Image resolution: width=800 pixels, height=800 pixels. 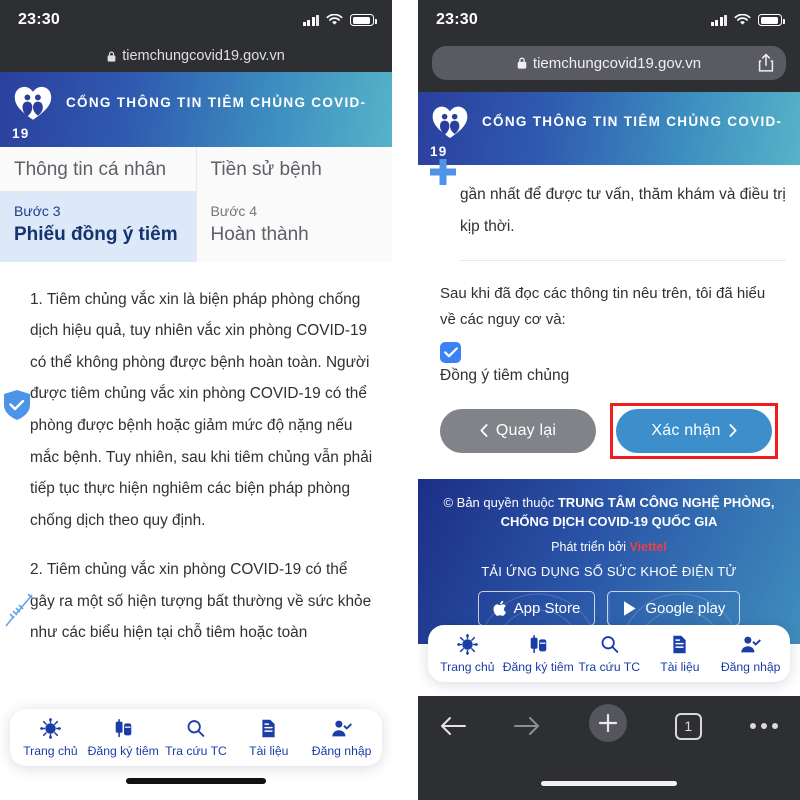 What do you see at coordinates (21, 133) in the screenshot?
I see `site-title-line2: 19` at bounding box center [21, 133].